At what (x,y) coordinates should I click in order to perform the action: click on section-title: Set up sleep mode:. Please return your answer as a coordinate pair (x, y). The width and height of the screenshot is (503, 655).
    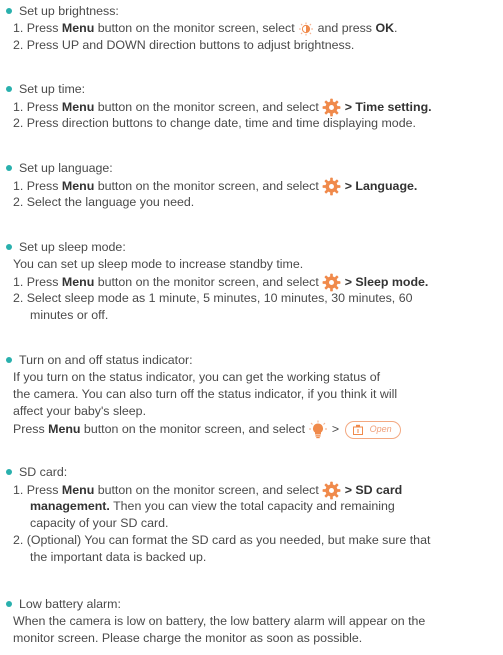
    Looking at the image, I should click on (72, 247).